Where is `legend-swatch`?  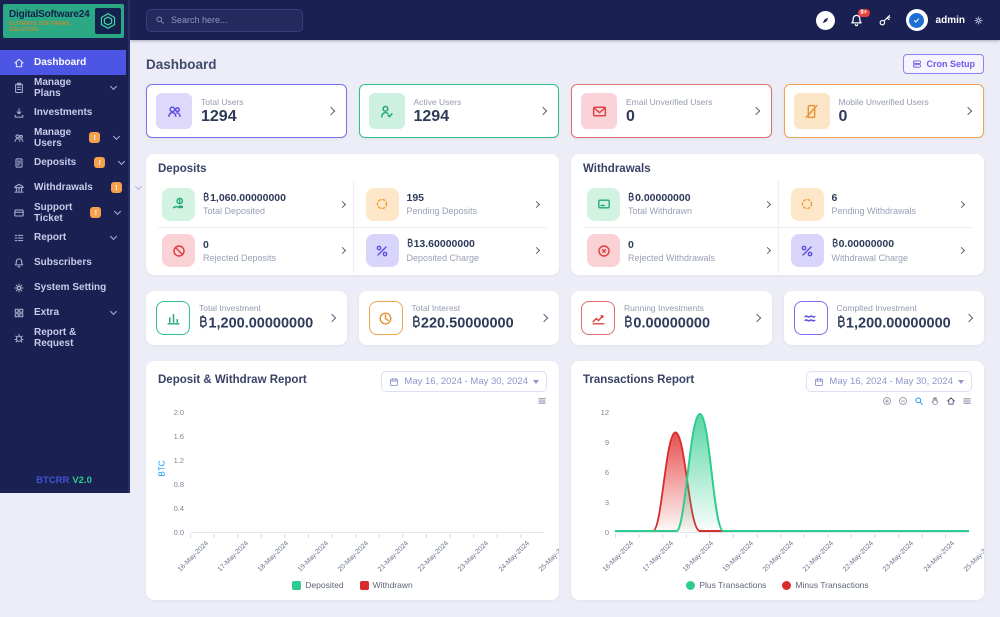
legend-swatch is located at coordinates (297, 585).